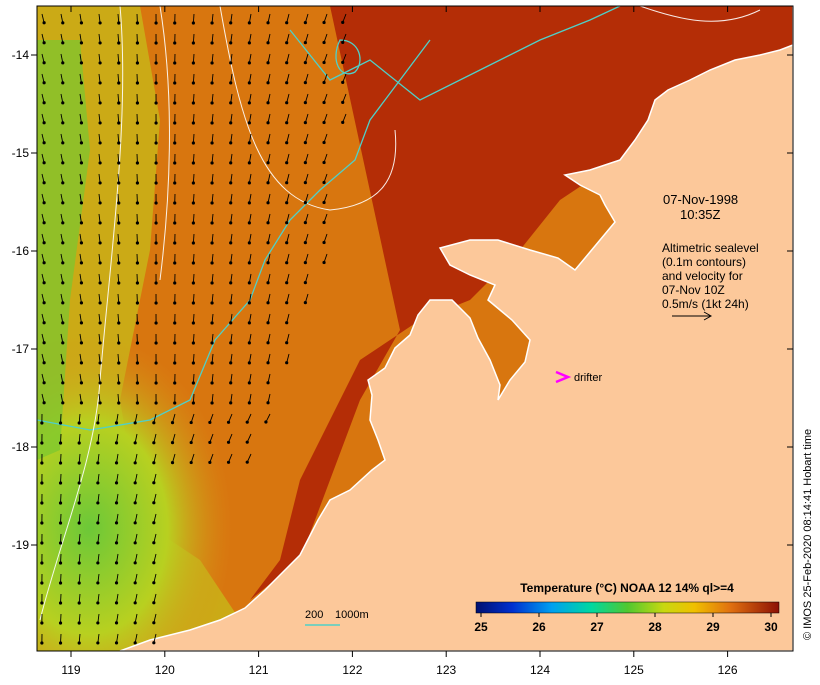 Image resolution: width=820 pixels, height=685 pixels. I want to click on x-tick-label: 125, so click(634, 670).